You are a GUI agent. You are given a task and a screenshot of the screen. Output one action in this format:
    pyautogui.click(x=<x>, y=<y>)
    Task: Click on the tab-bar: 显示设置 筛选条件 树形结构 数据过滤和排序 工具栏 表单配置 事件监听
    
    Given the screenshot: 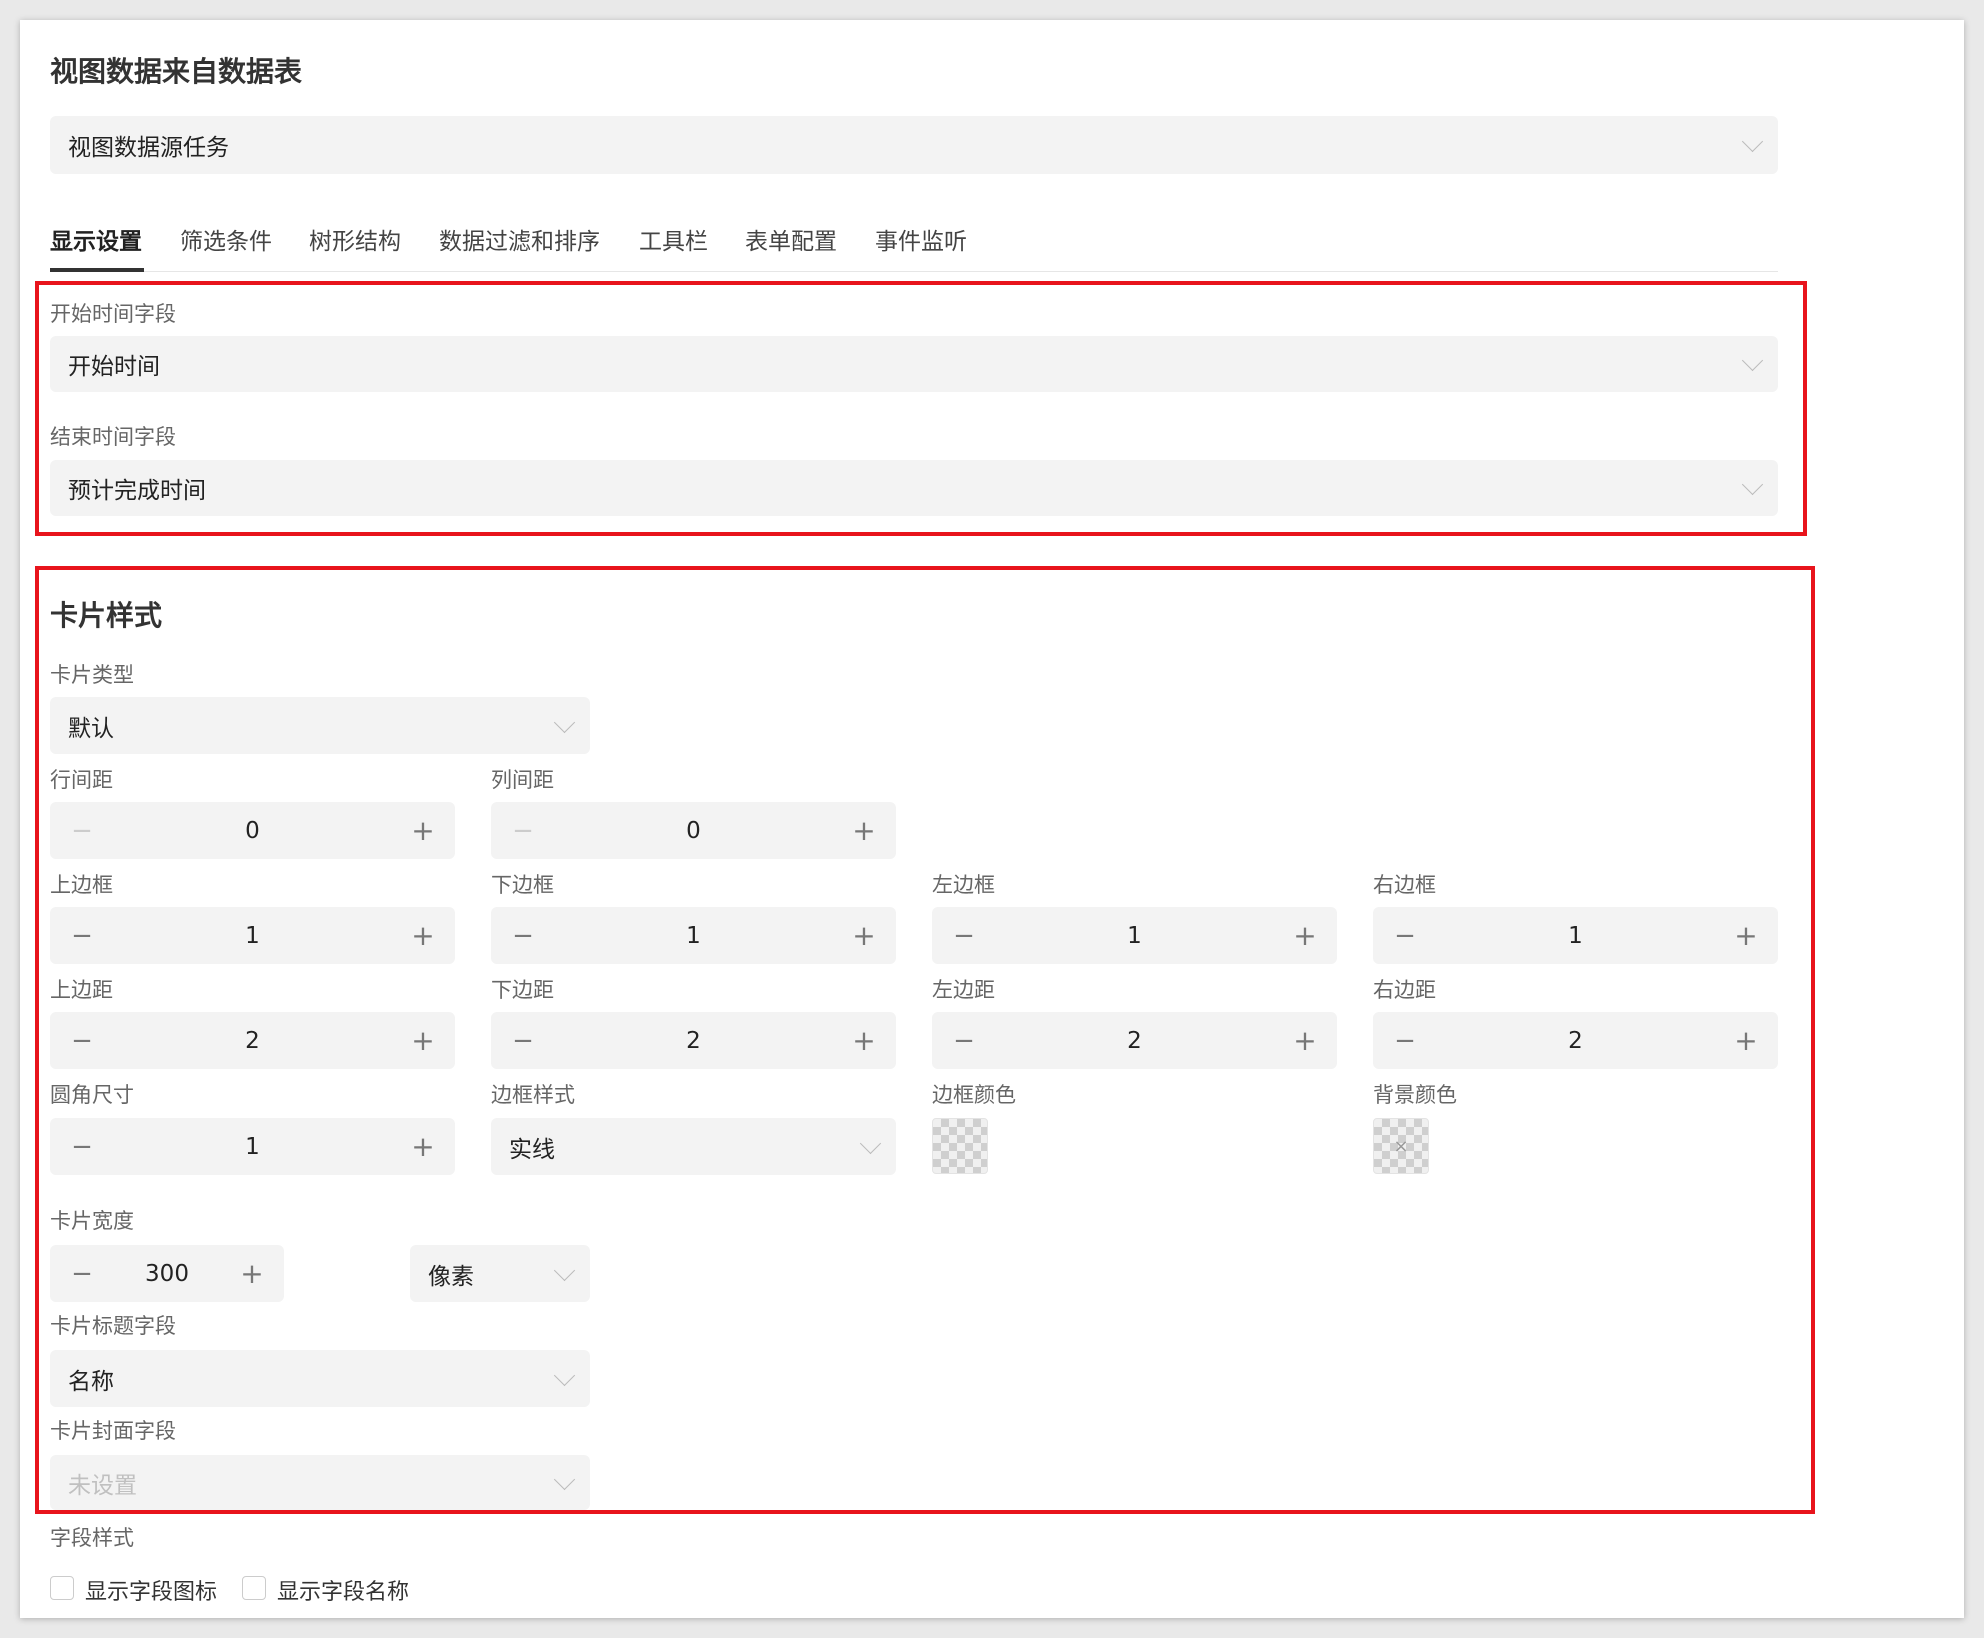 What is the action you would take?
    pyautogui.click(x=914, y=247)
    